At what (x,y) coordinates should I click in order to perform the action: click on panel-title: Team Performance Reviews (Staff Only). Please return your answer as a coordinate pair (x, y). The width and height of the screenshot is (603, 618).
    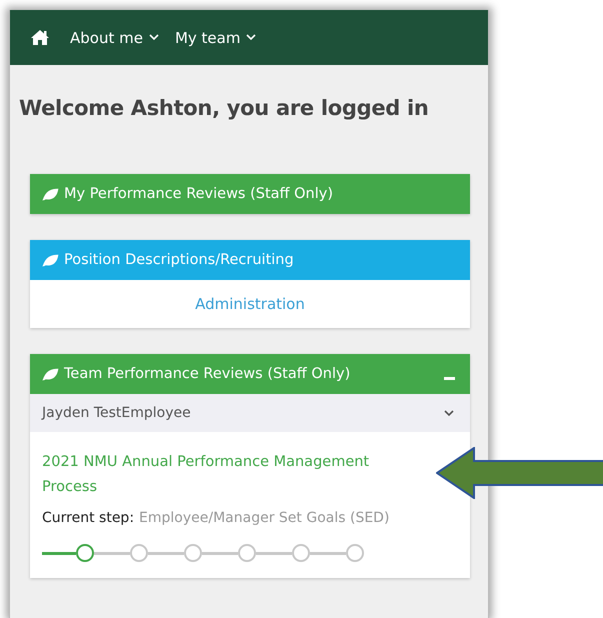
    Looking at the image, I should click on (208, 374).